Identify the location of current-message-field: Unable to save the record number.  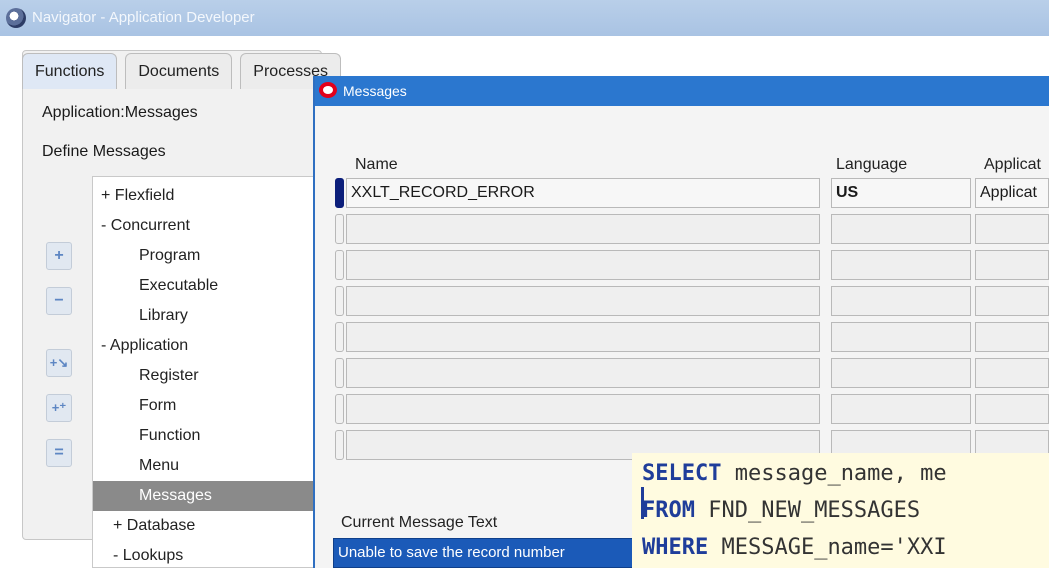
(483, 553).